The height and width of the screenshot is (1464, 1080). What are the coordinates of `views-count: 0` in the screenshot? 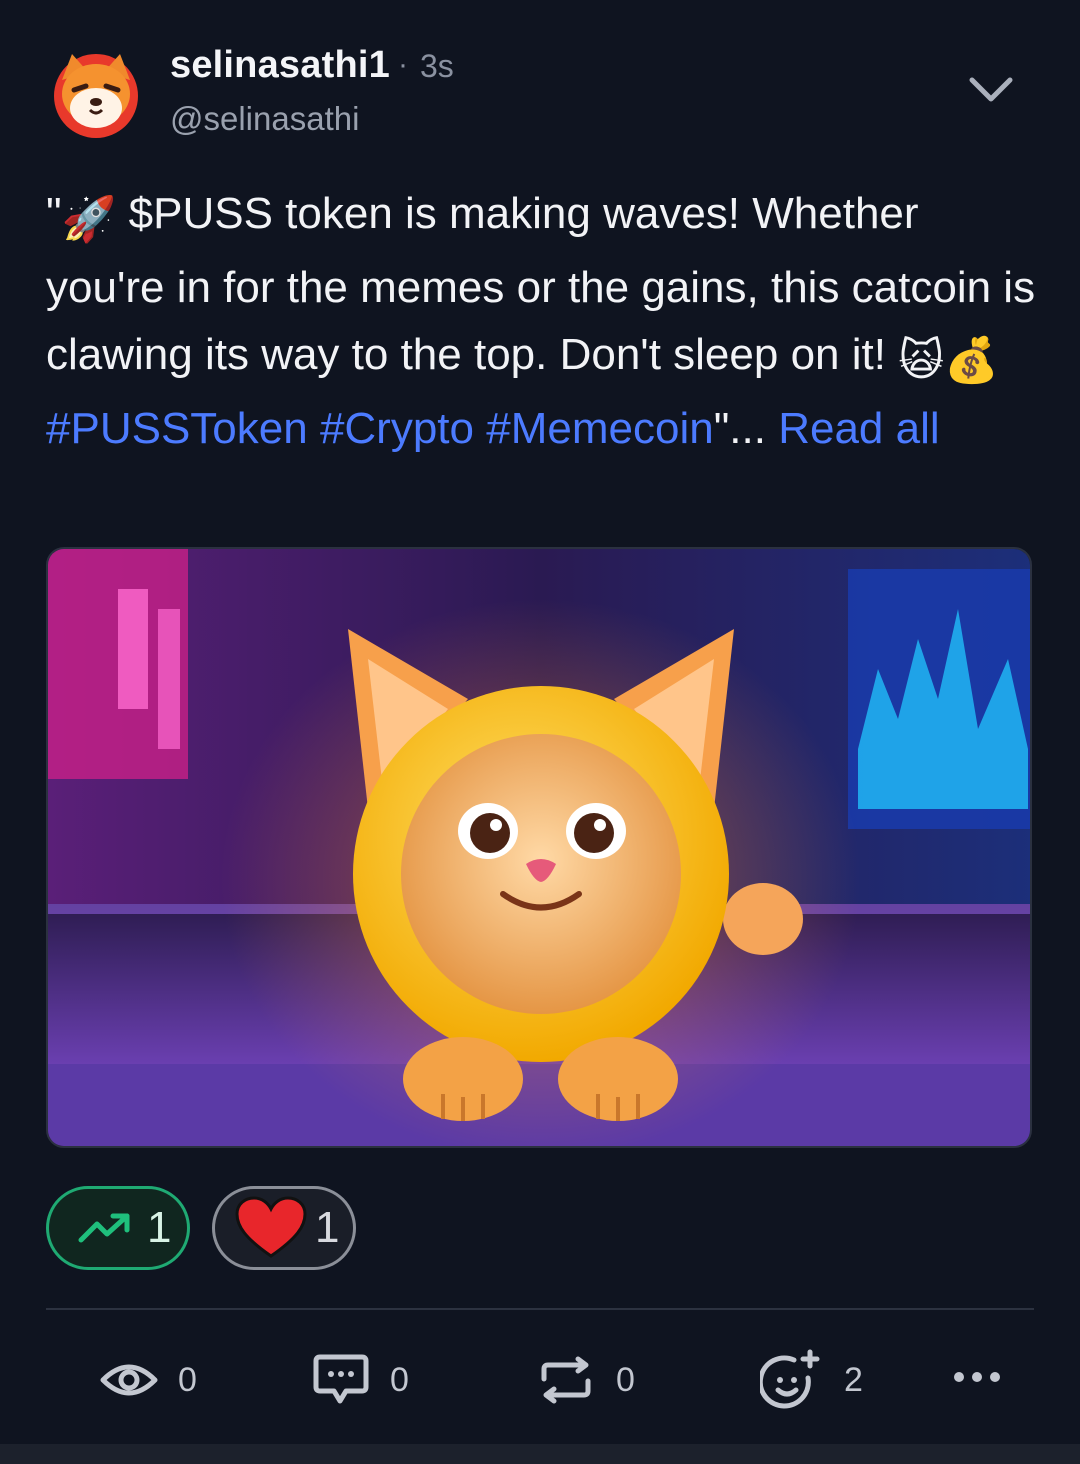 It's located at (187, 1379).